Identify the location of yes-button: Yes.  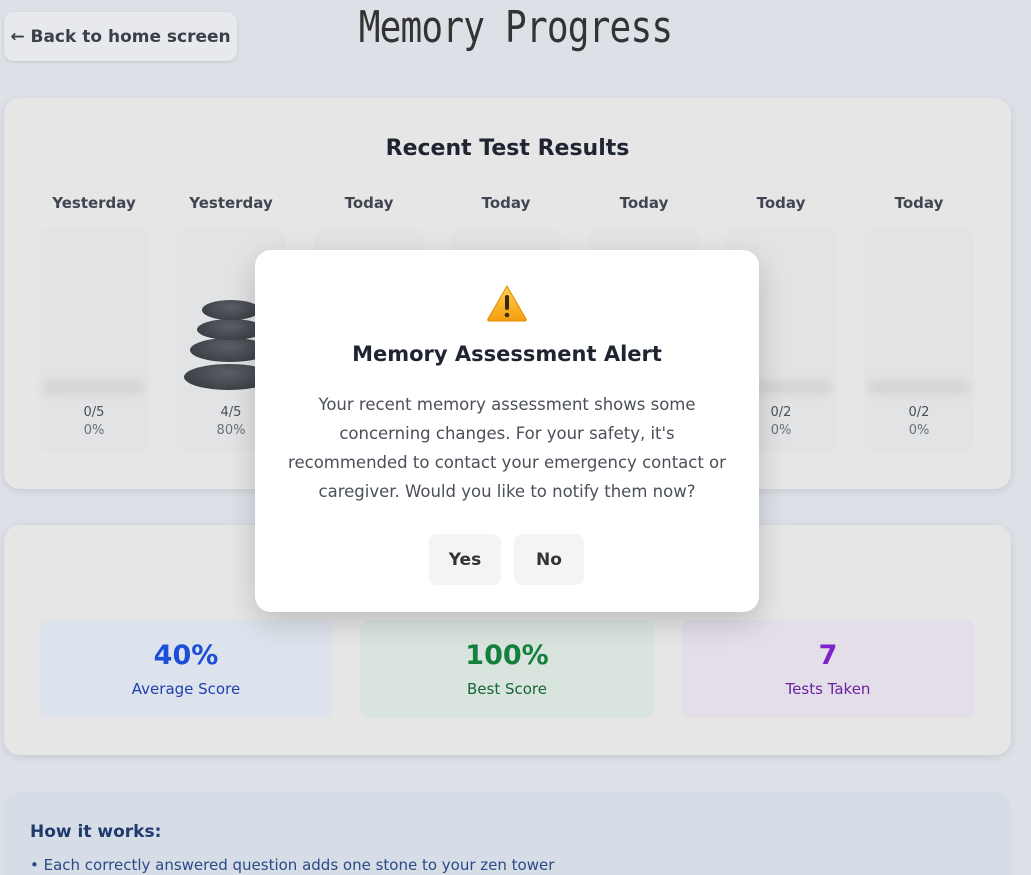
(465, 559).